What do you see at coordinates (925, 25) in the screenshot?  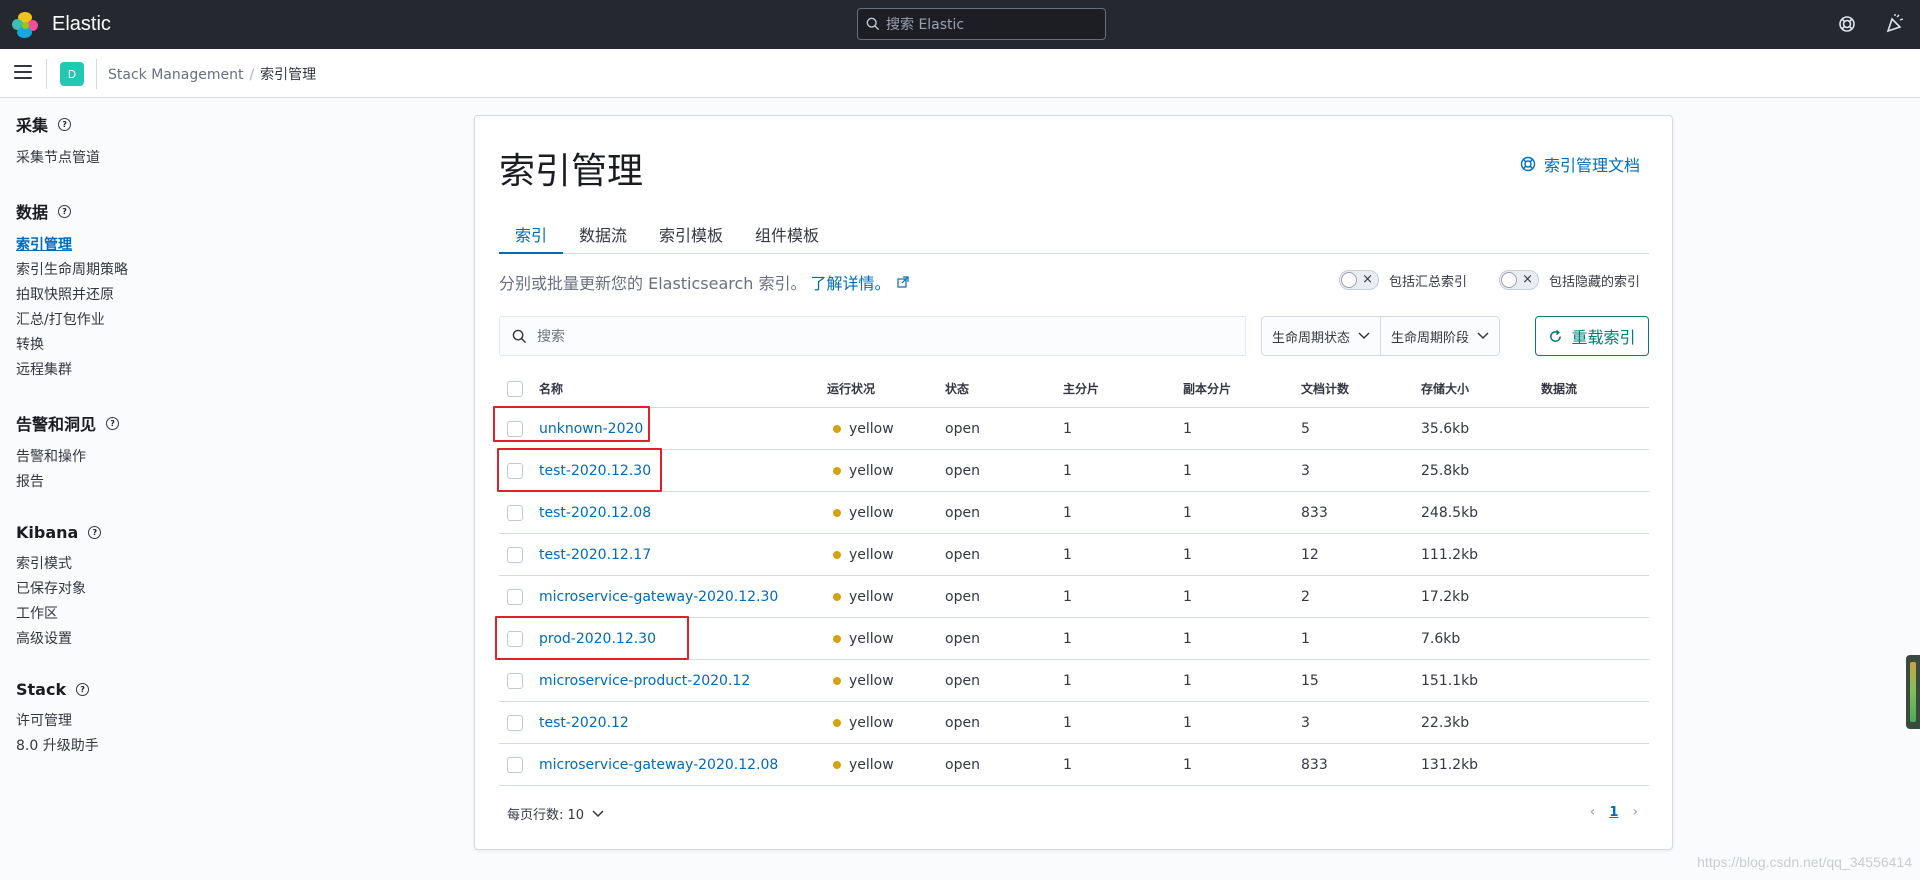 I see `global-search-placeholder: 搜索 Elastic` at bounding box center [925, 25].